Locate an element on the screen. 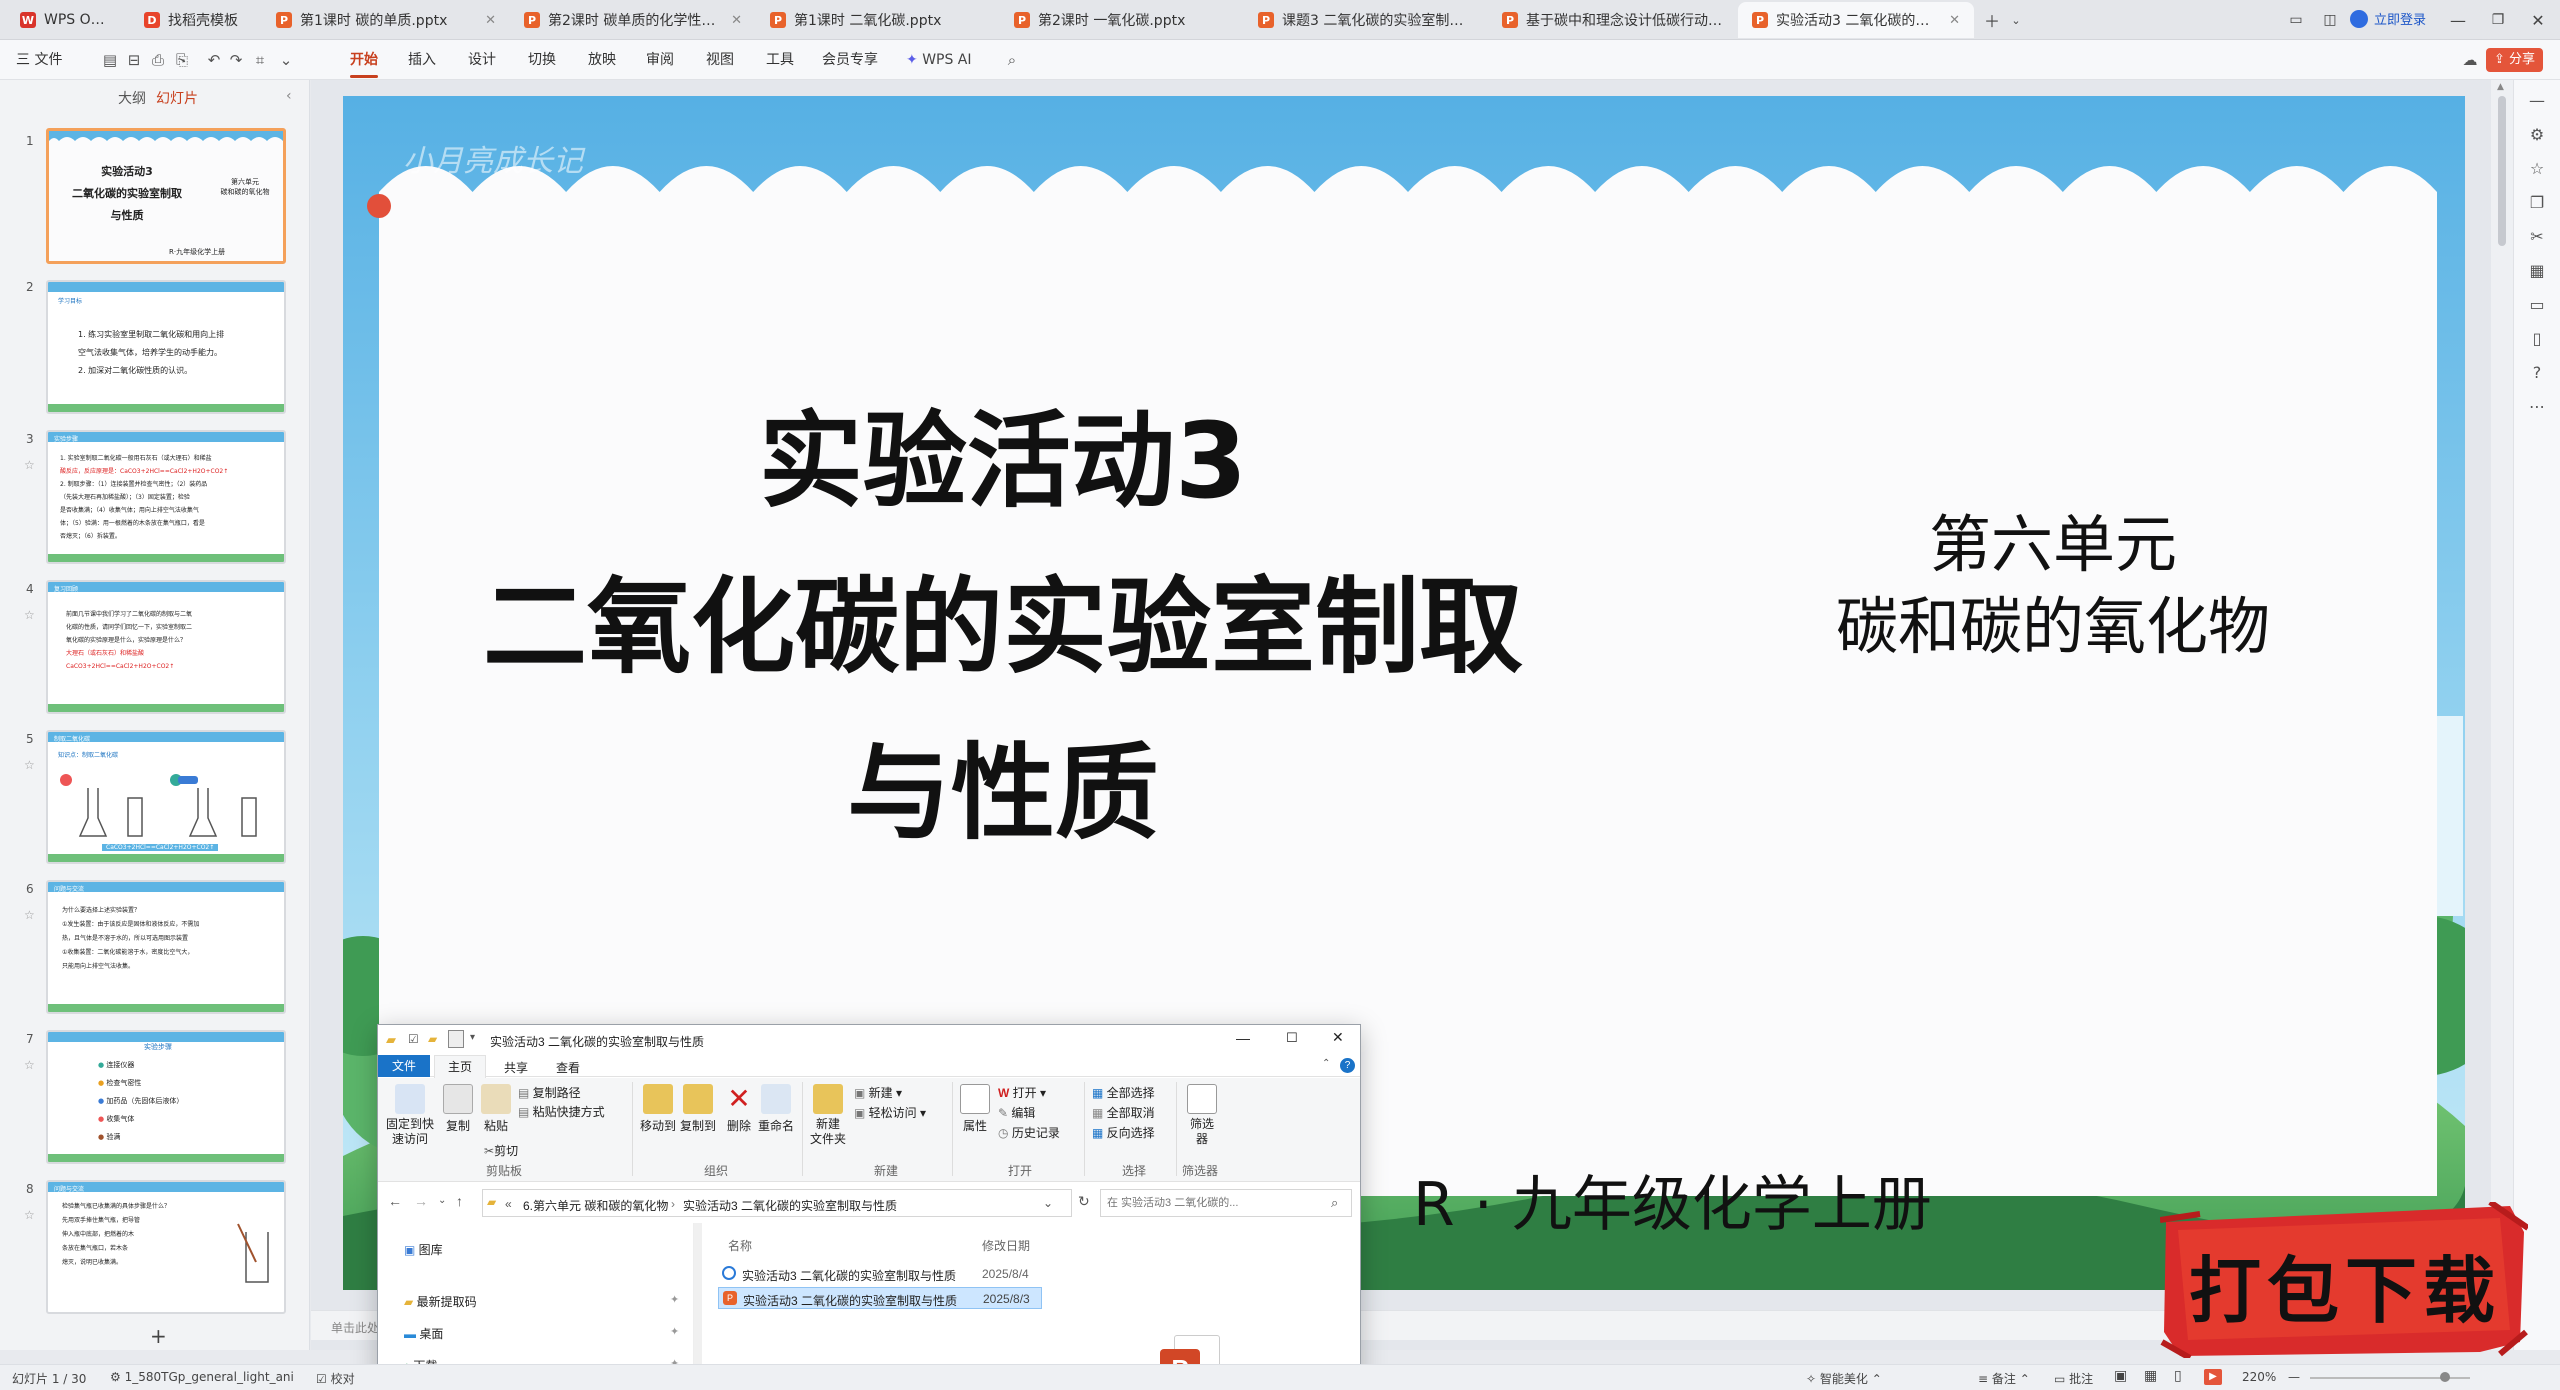 The image size is (2560, 1390). file-menu: 三 文件 is located at coordinates (39, 60).